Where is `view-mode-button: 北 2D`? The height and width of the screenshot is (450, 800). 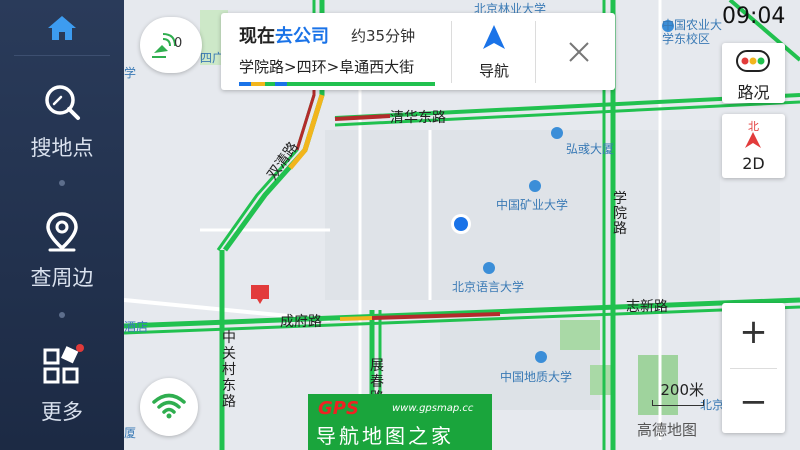
view-mode-button: 北 2D is located at coordinates (753, 146).